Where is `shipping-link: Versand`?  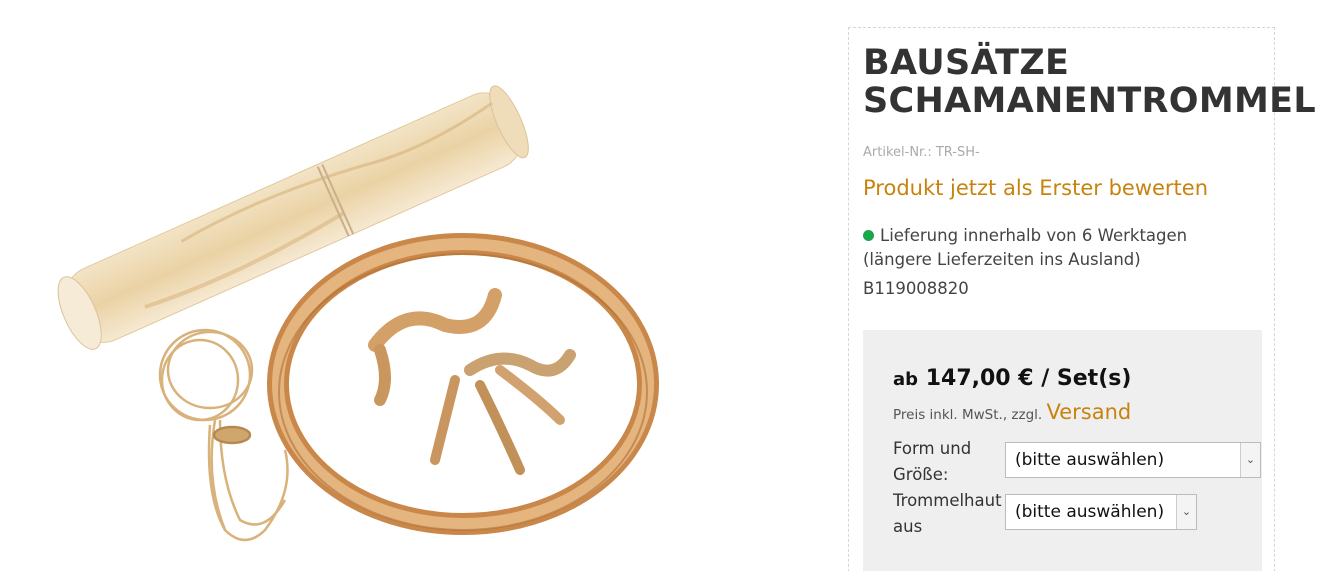 shipping-link: Versand is located at coordinates (1089, 412).